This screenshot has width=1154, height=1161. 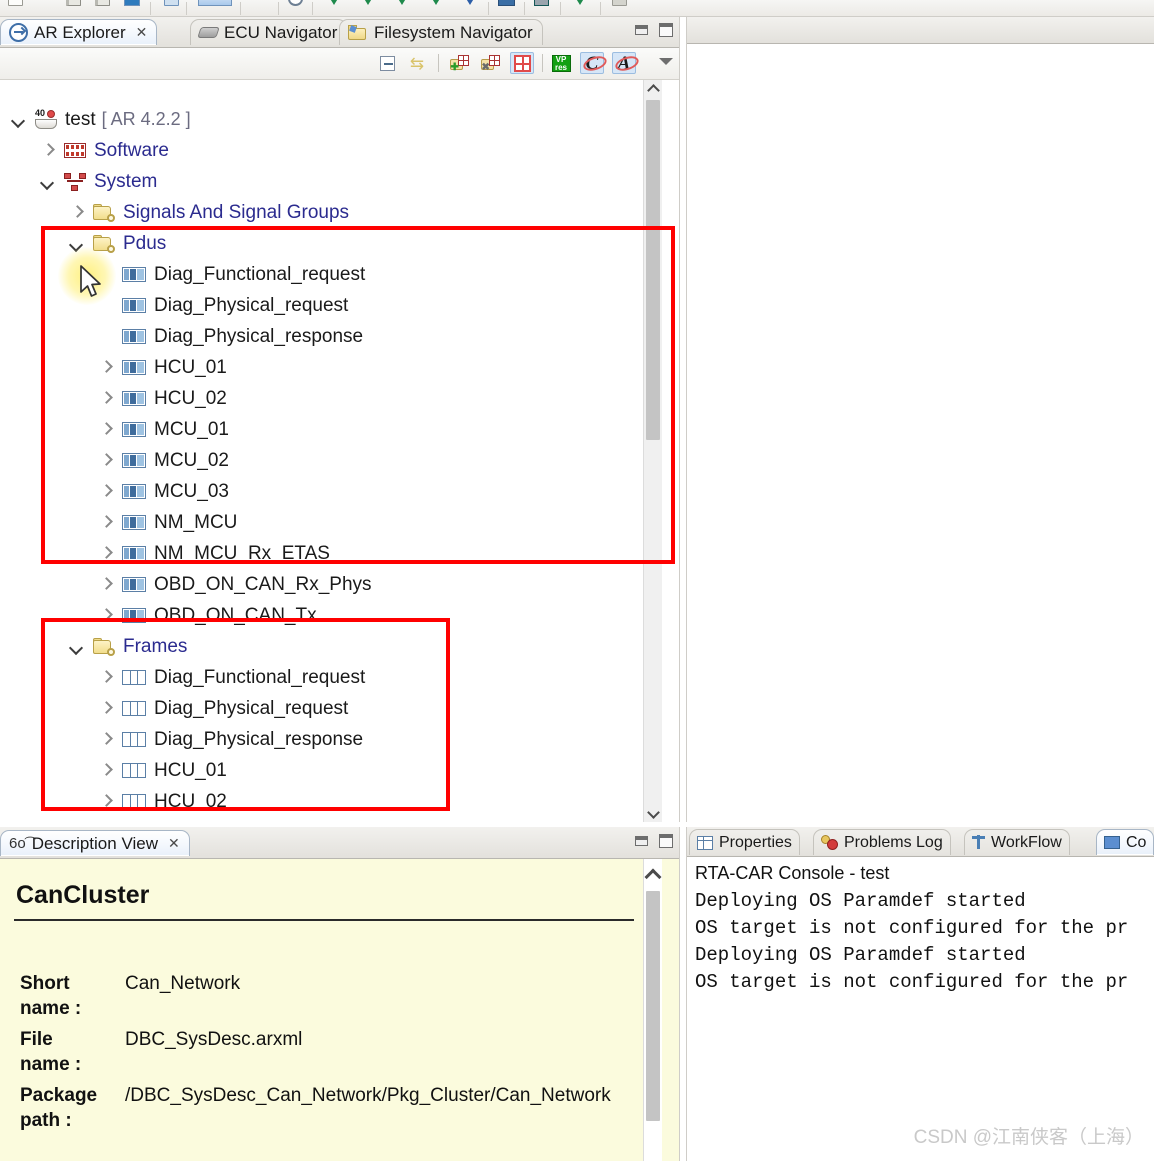 I want to click on editor-icon, so click(x=215, y=3).